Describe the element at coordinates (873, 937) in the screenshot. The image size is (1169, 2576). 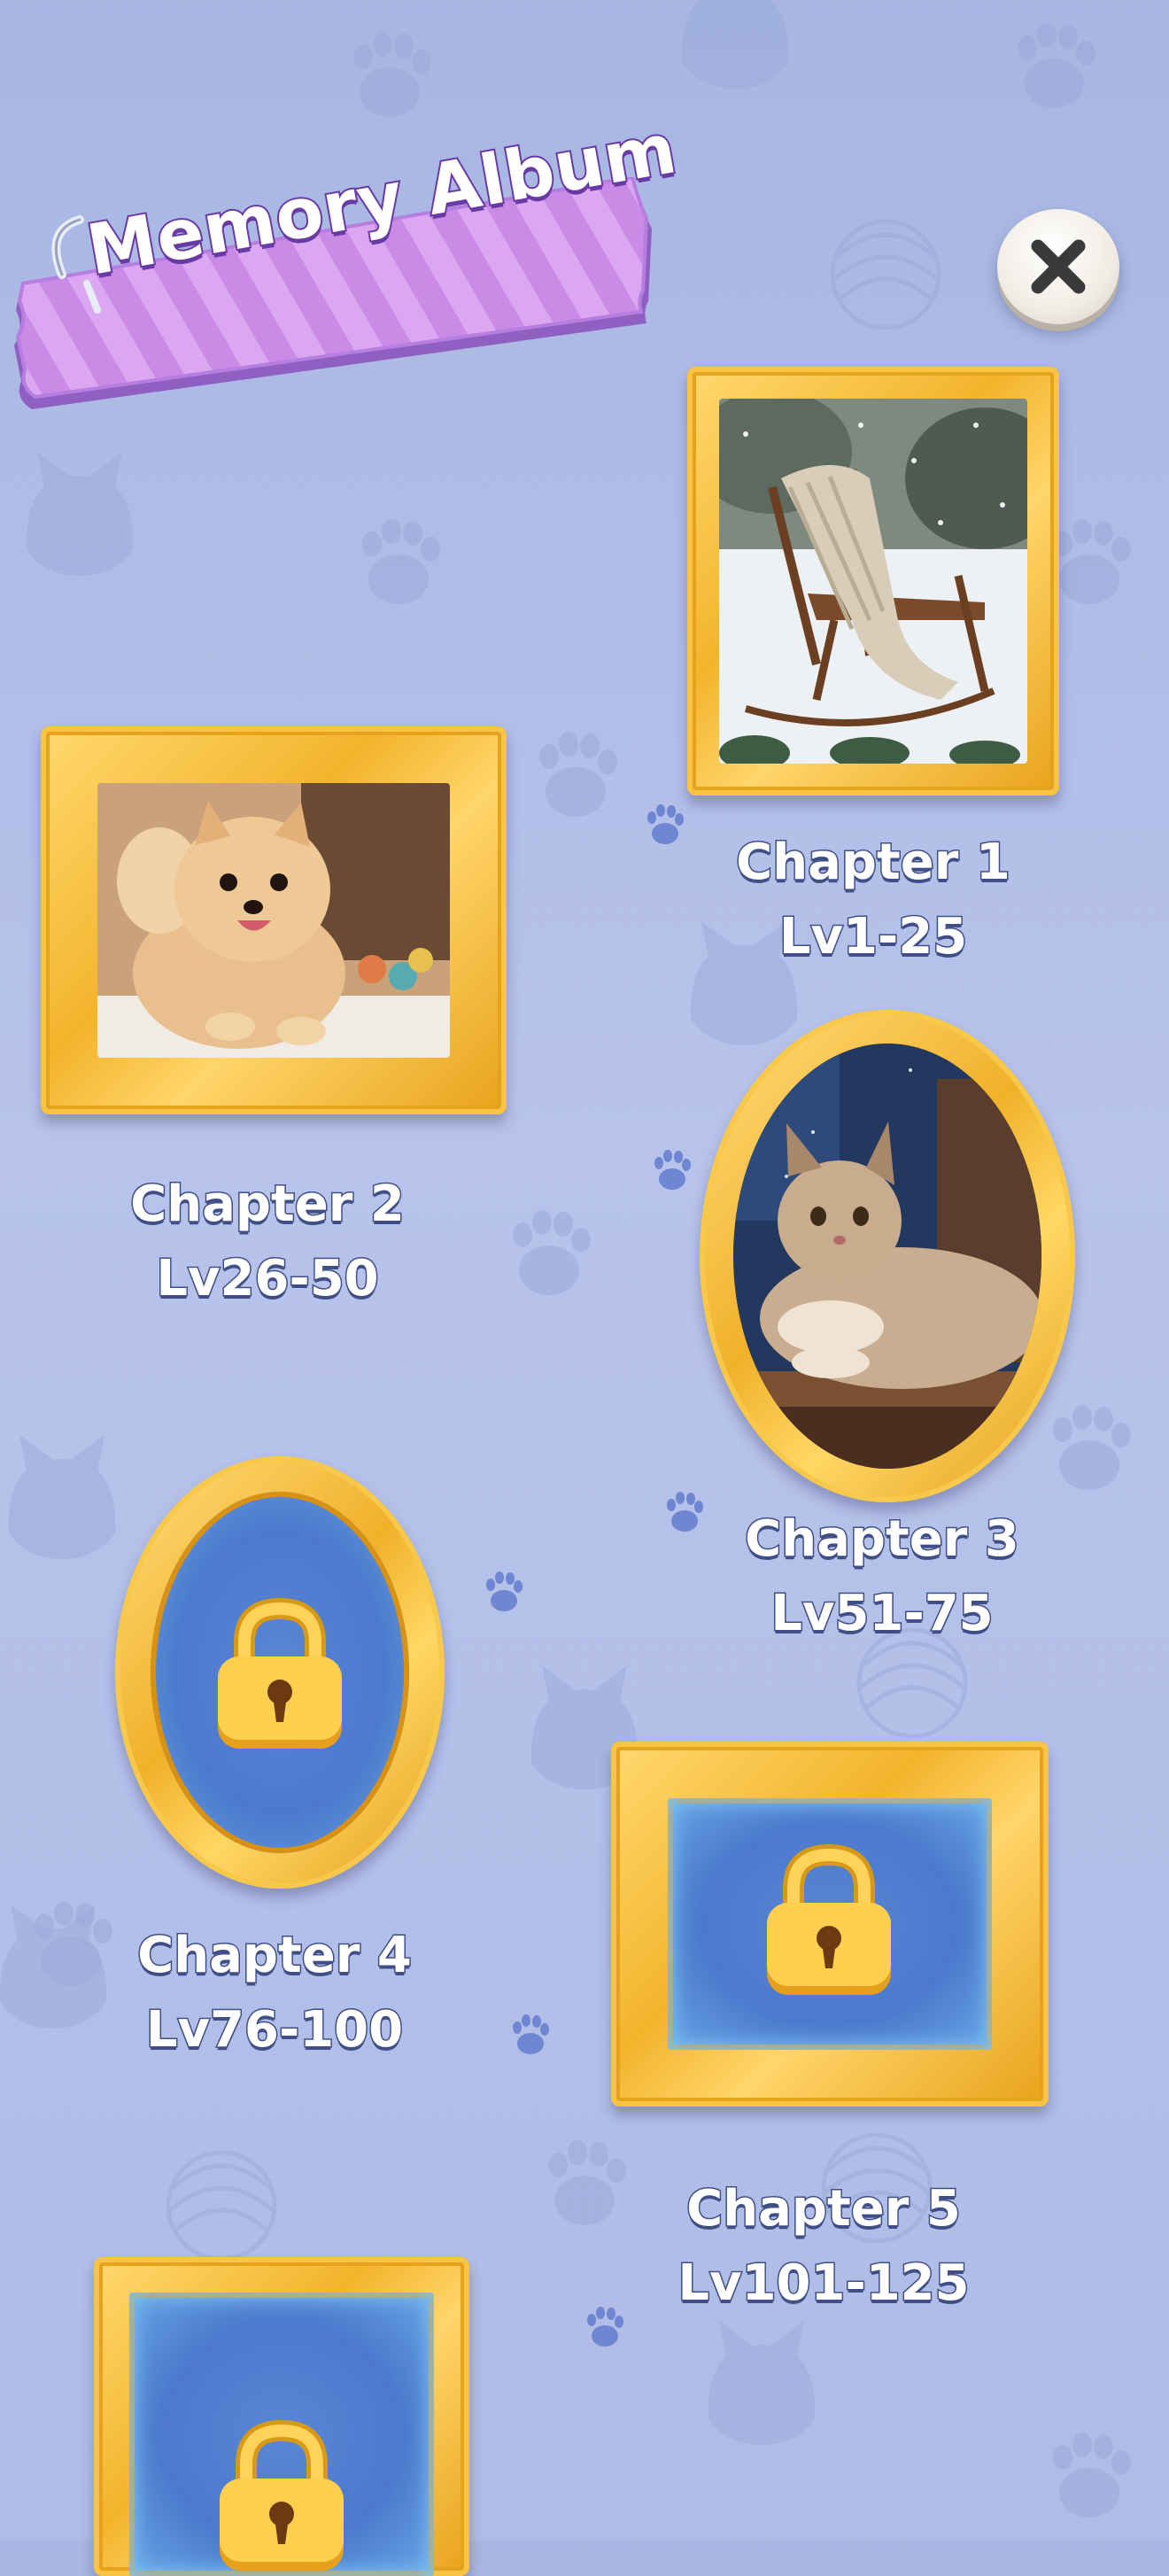
I see `chapter-1-levels: Lv1-25` at that location.